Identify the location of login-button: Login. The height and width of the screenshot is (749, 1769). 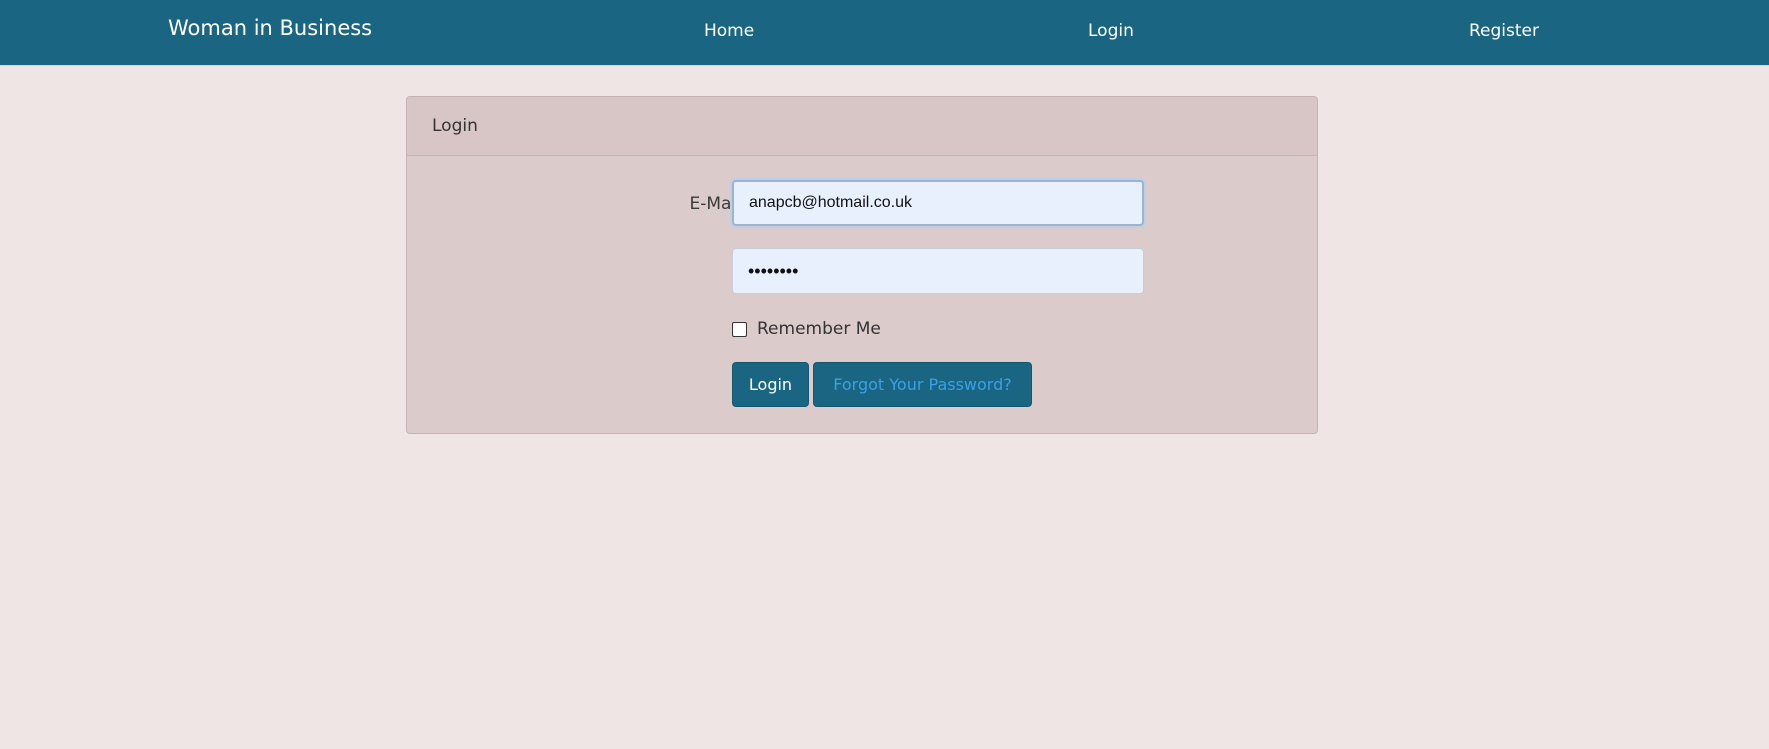
(770, 384).